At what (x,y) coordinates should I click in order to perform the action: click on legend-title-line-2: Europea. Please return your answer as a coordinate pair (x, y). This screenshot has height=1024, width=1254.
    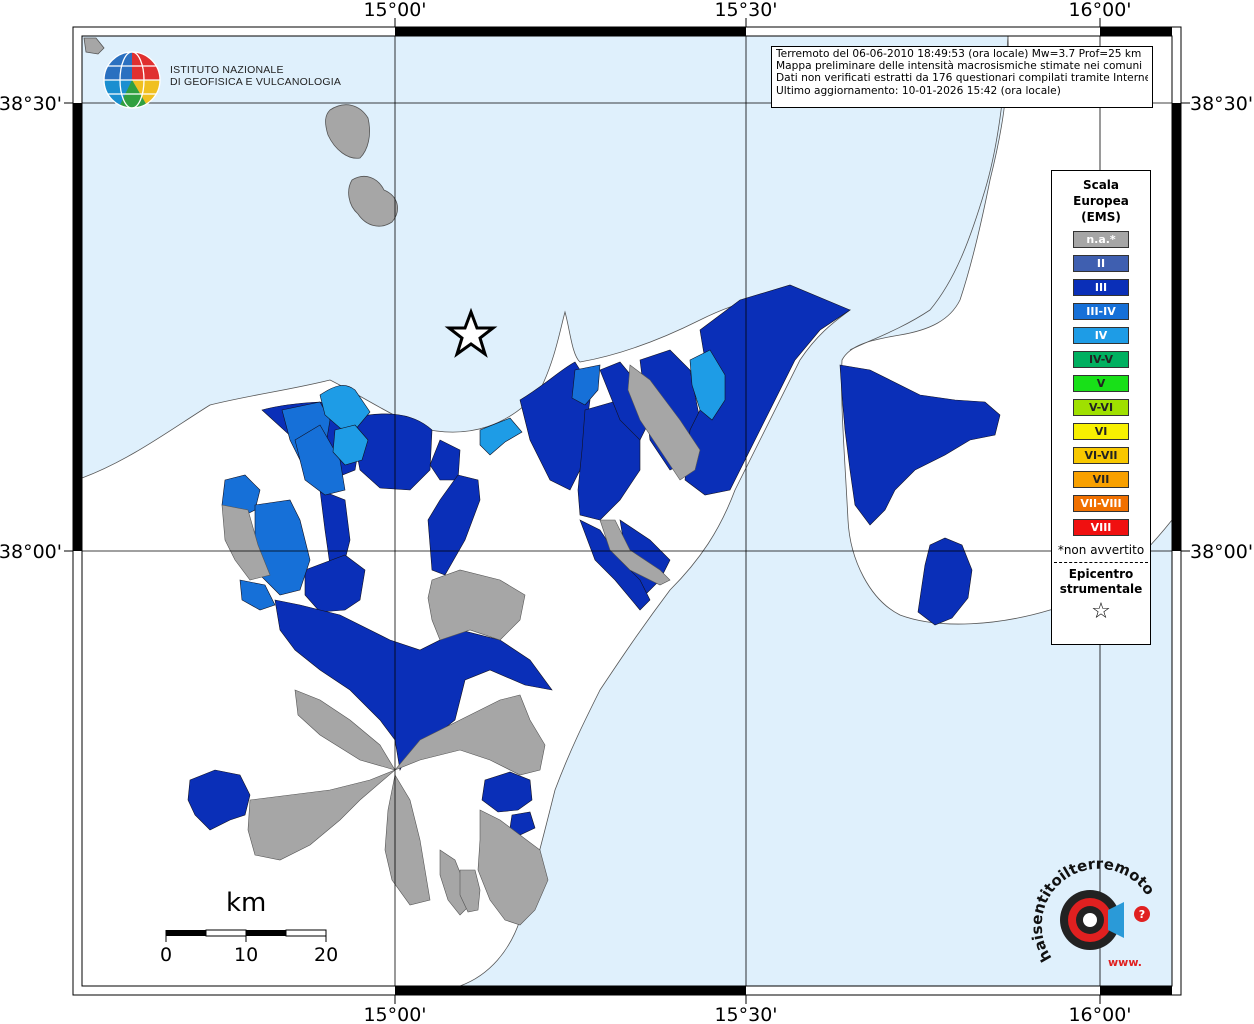
    Looking at the image, I should click on (1101, 201).